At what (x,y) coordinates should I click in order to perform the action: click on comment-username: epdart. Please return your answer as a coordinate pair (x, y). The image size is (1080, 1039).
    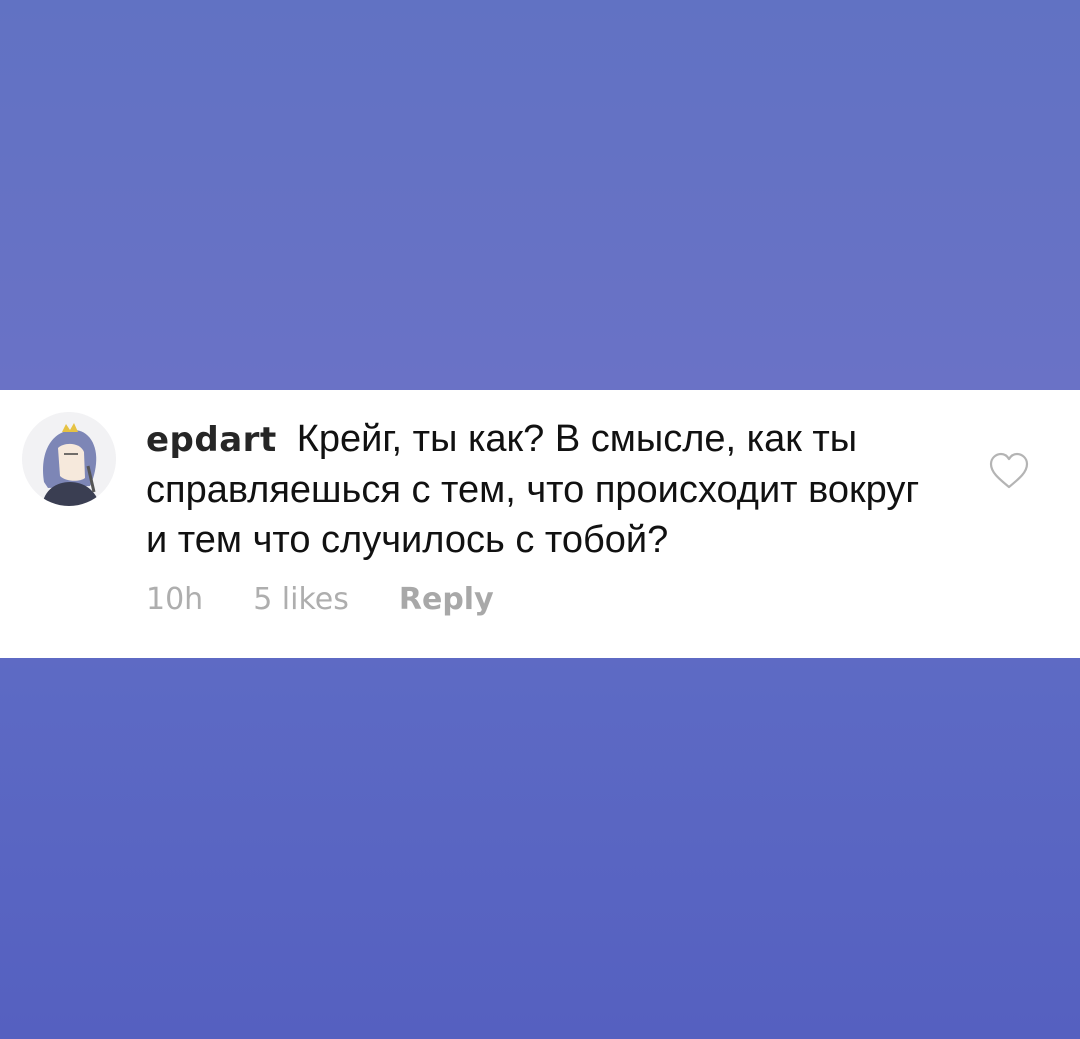
    Looking at the image, I should click on (211, 440).